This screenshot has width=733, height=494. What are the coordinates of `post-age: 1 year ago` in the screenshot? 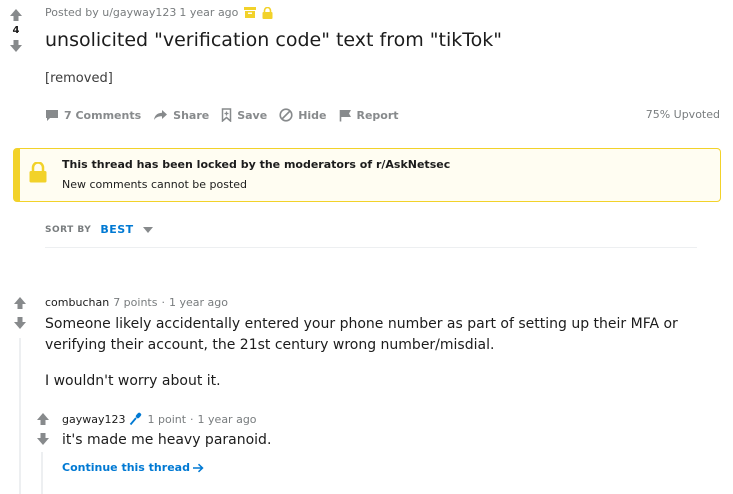 It's located at (208, 12).